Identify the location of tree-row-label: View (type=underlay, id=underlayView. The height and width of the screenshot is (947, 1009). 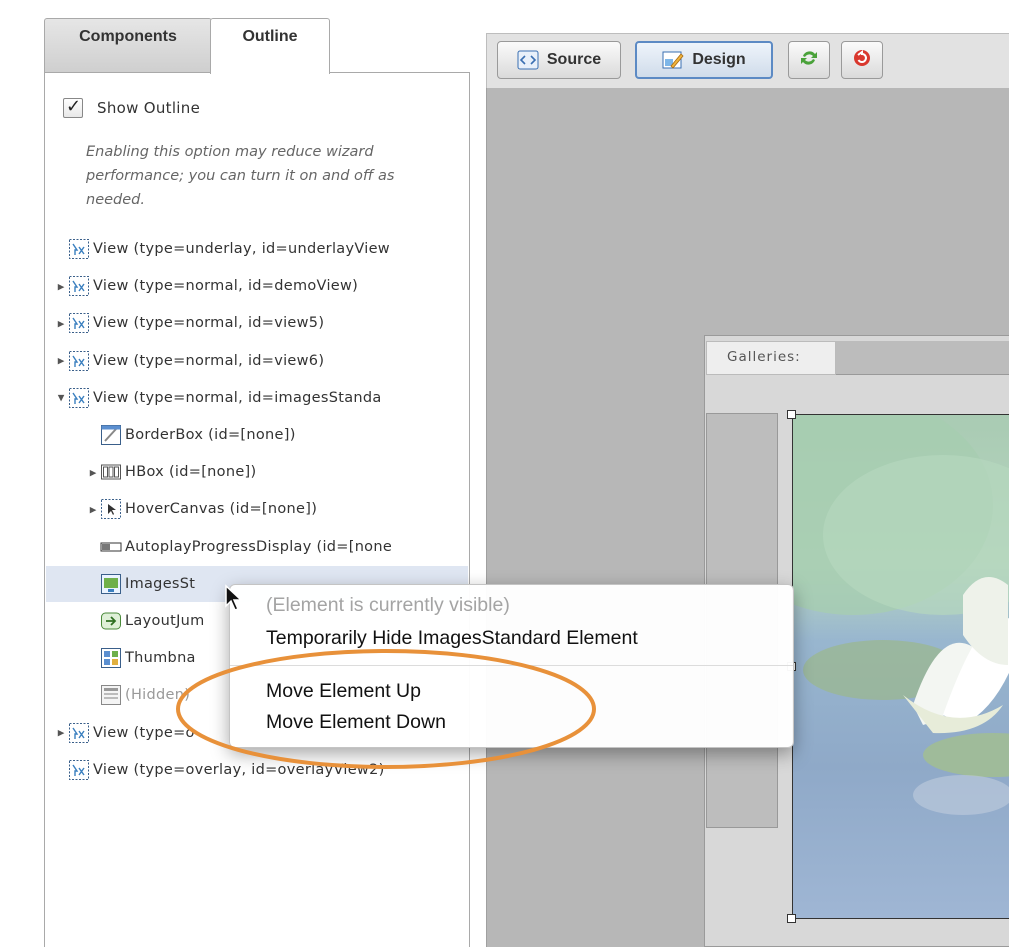
(241, 249).